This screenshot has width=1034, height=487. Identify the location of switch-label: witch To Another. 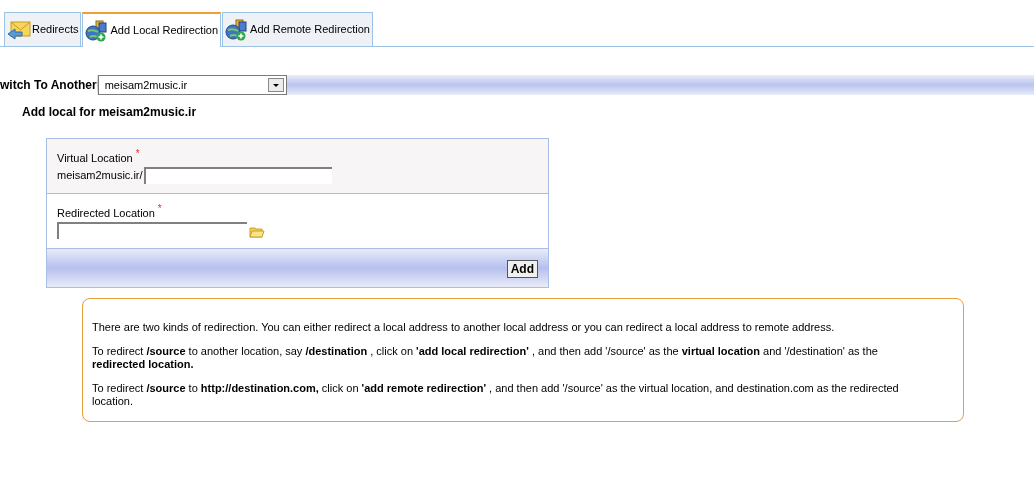
(48, 85).